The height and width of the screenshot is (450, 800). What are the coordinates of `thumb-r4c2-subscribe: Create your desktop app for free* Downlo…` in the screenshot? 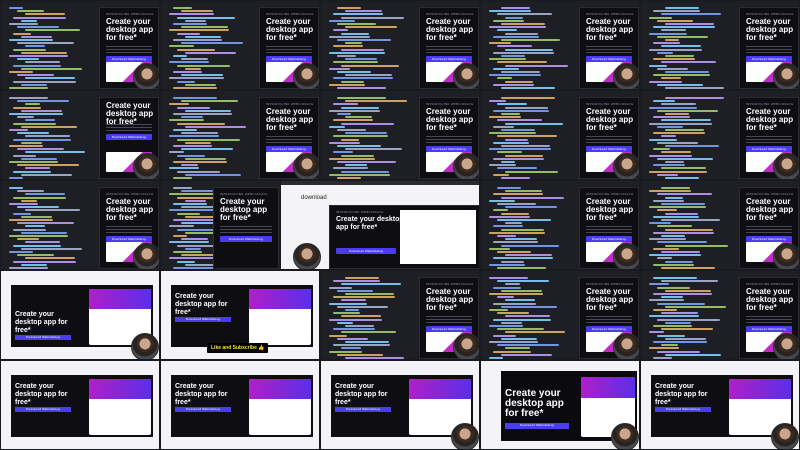 It's located at (240, 315).